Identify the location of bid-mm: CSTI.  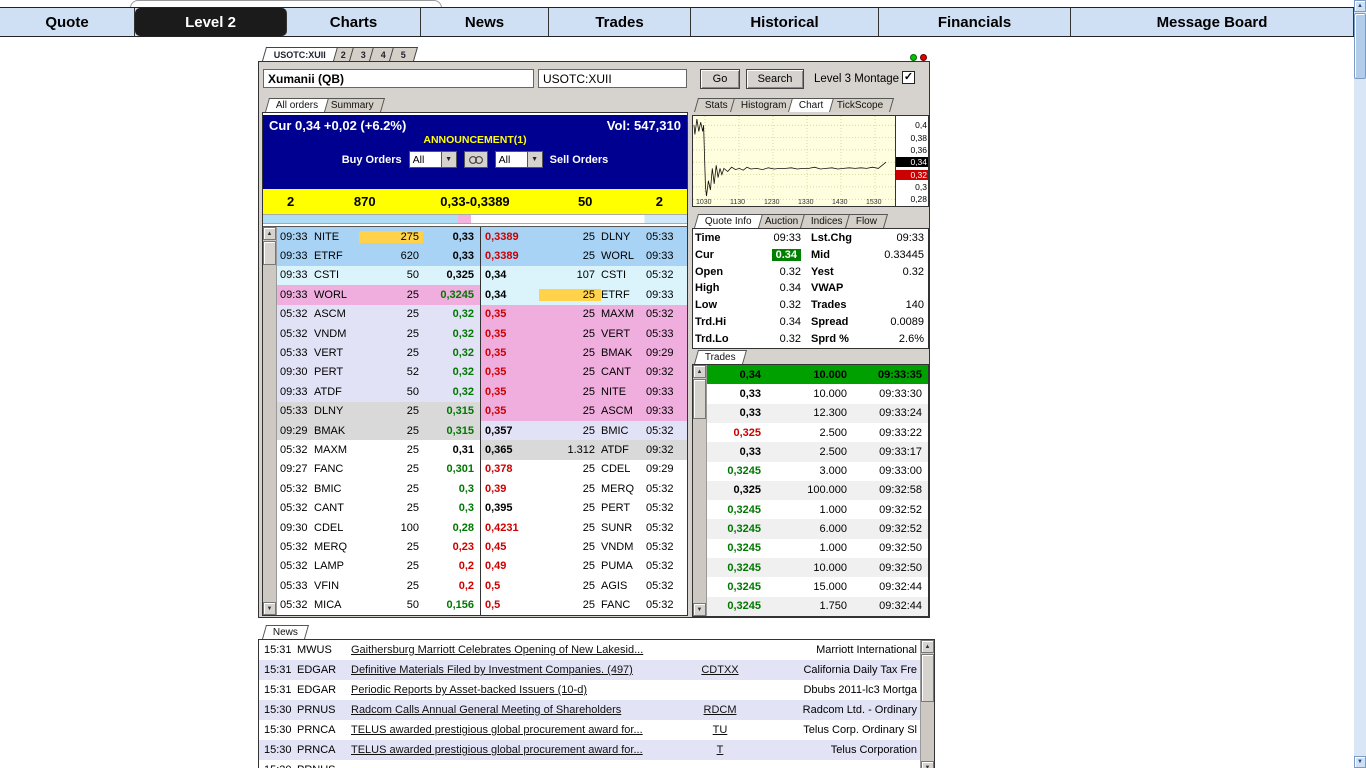
(336, 275).